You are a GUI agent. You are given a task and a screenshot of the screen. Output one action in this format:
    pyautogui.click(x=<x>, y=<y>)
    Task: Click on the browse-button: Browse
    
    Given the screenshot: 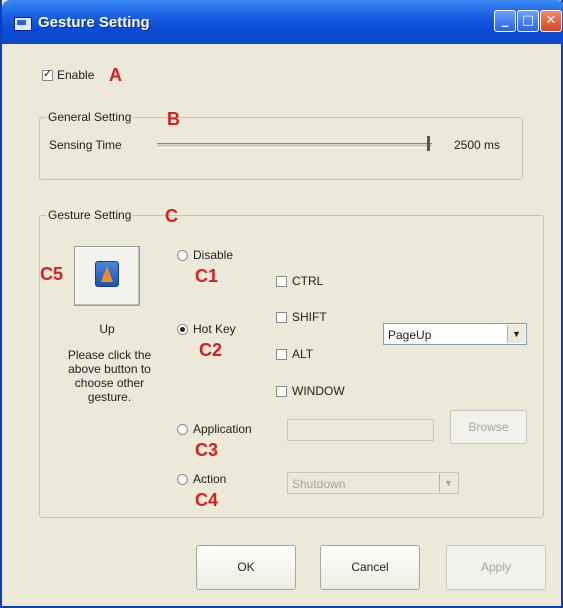 What is the action you would take?
    pyautogui.click(x=488, y=427)
    